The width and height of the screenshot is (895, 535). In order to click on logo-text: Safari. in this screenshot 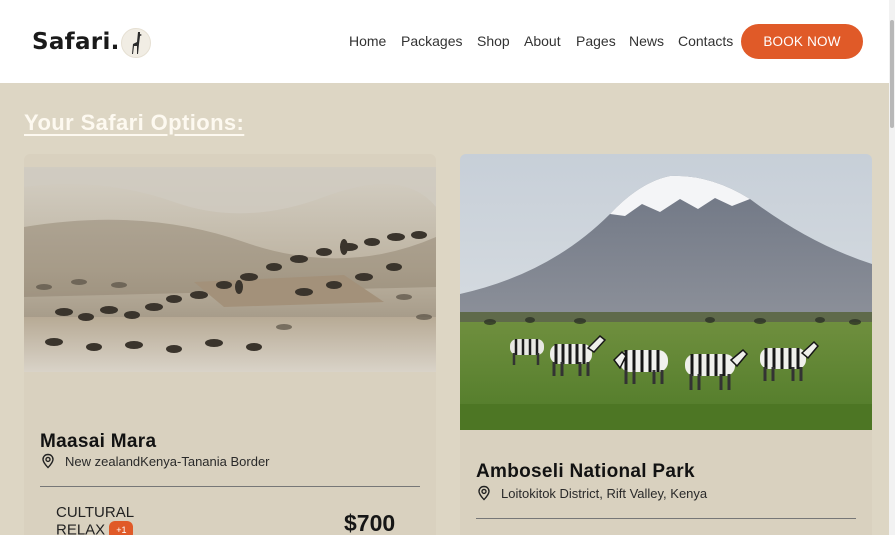, I will do `click(76, 42)`.